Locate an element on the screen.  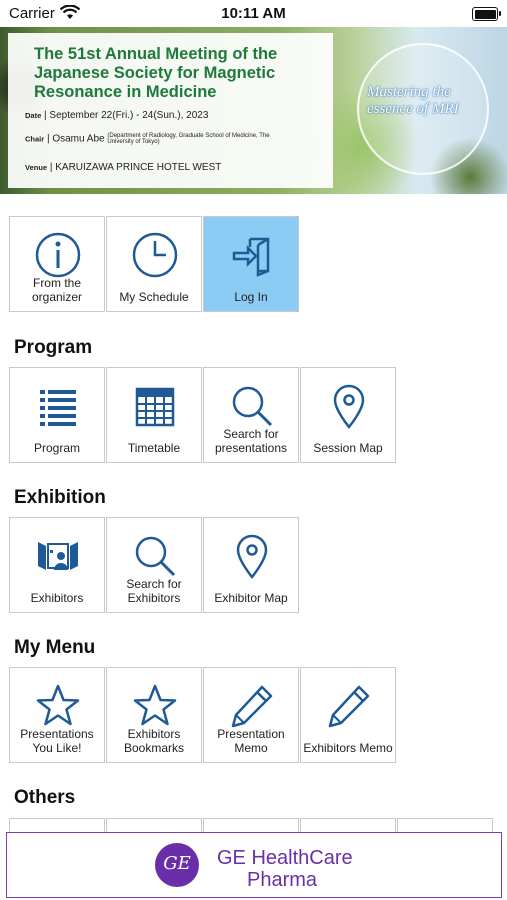
battery-icon is located at coordinates (486, 14).